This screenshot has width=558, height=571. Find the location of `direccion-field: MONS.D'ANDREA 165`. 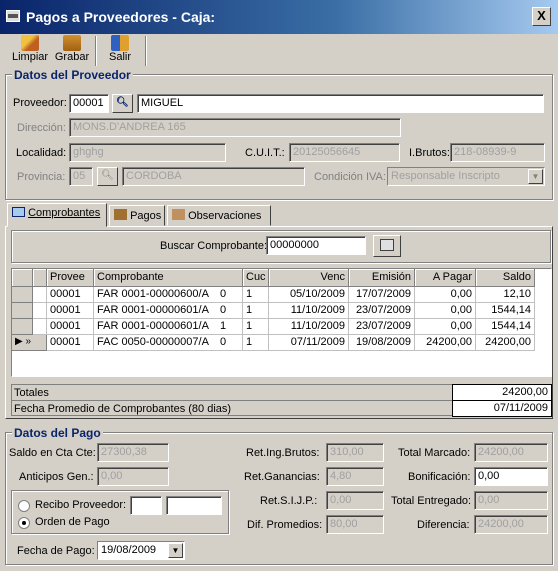

direccion-field: MONS.D'ANDREA 165 is located at coordinates (235, 127).